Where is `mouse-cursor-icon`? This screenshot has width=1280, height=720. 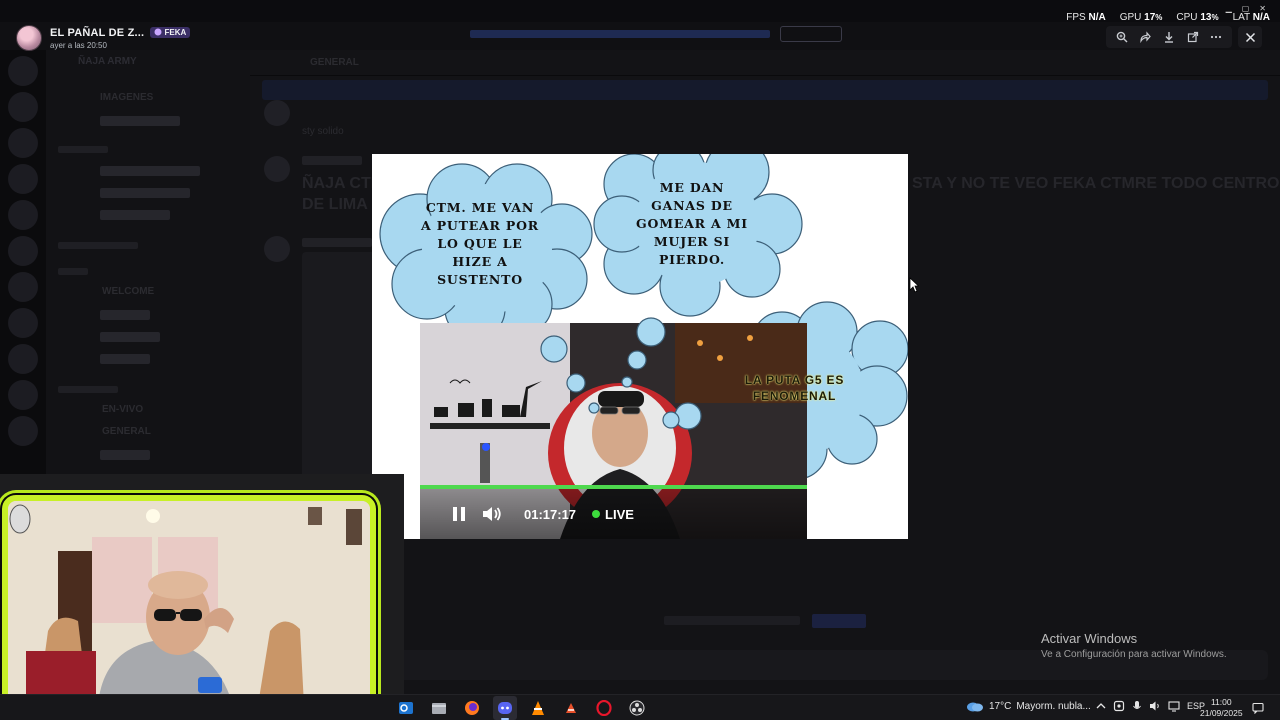
mouse-cursor-icon is located at coordinates (914, 285).